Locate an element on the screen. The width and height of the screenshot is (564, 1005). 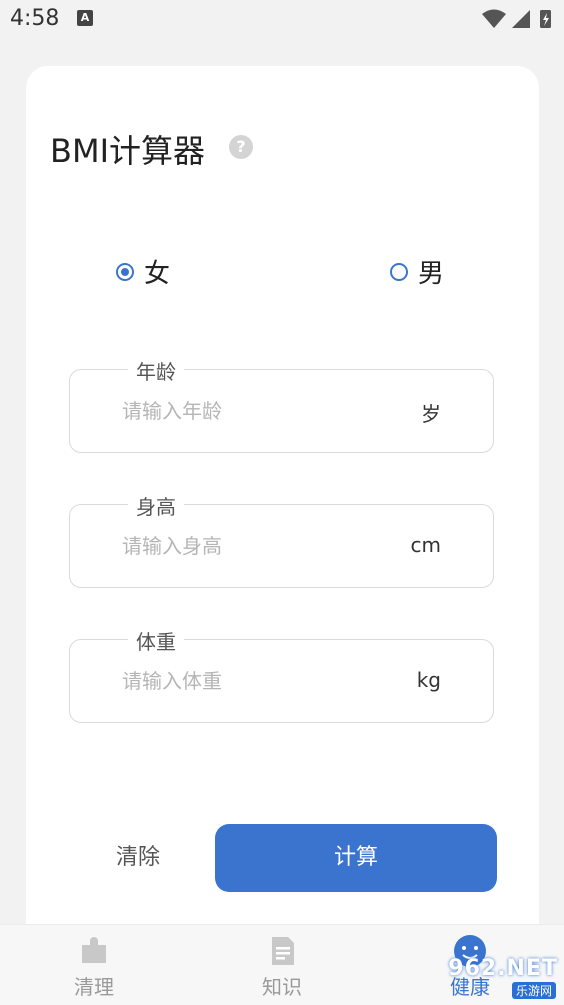
signal-icon is located at coordinates (521, 19).